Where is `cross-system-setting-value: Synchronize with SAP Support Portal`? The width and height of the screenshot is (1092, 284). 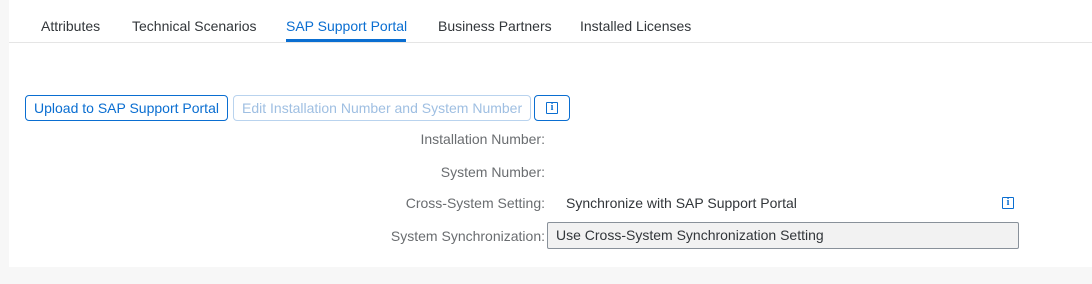 cross-system-setting-value: Synchronize with SAP Support Portal is located at coordinates (681, 203).